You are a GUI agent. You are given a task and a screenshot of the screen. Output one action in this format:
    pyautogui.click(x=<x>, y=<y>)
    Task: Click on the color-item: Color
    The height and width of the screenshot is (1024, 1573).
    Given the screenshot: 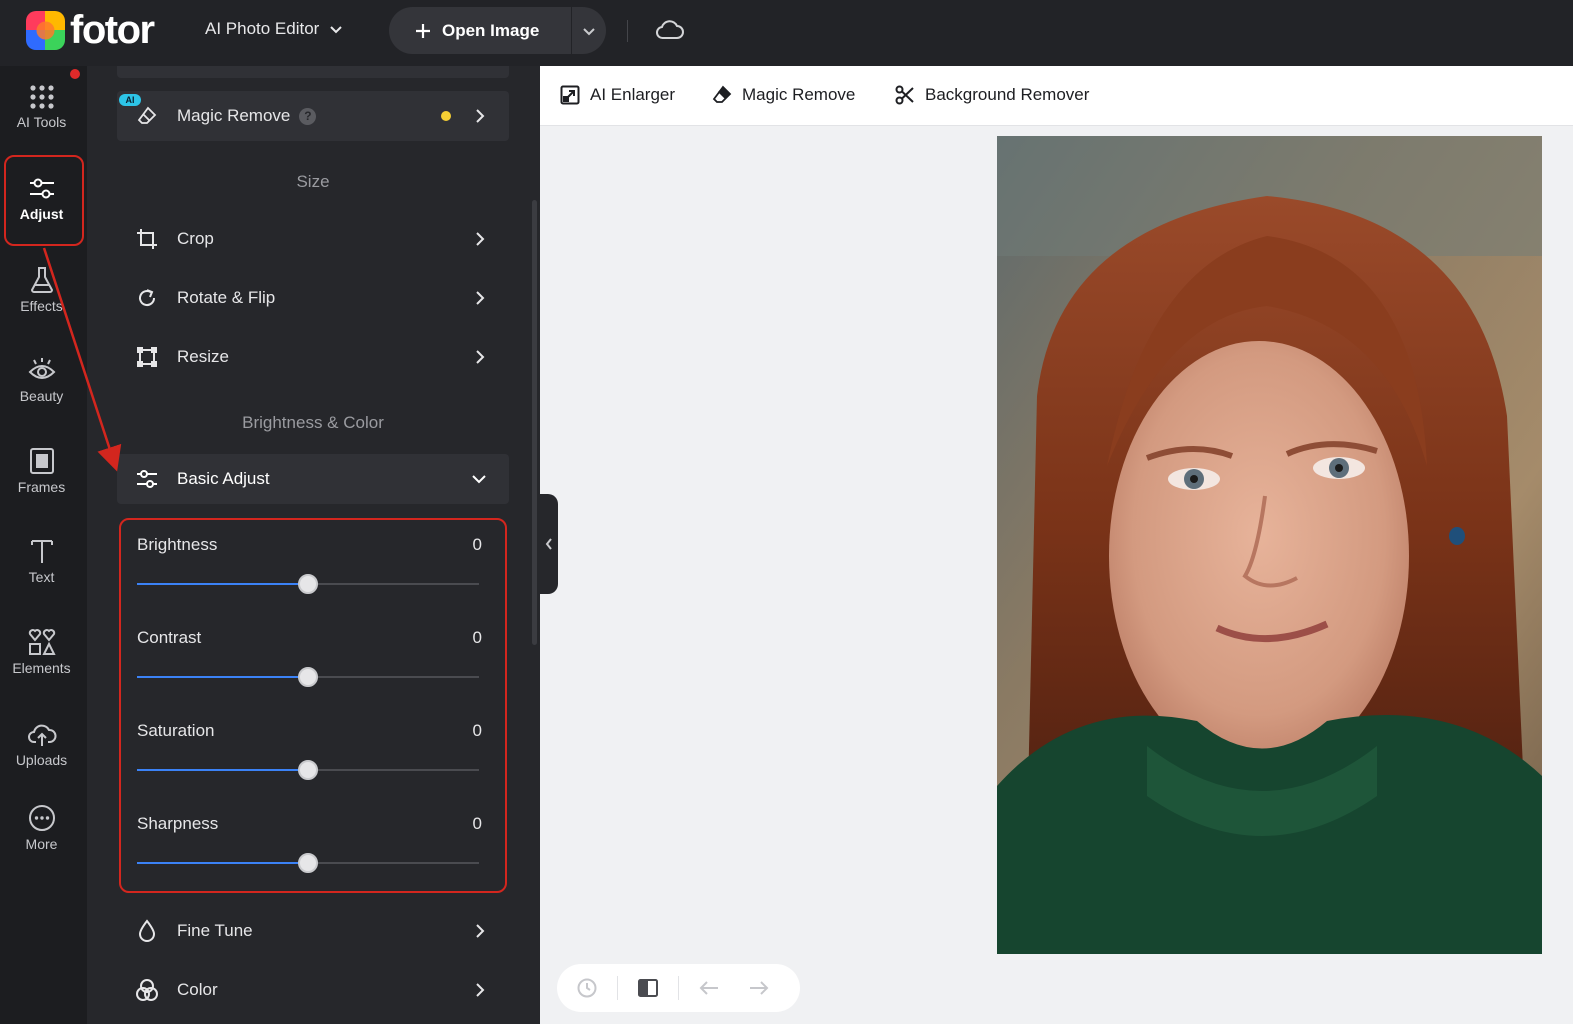 What is the action you would take?
    pyautogui.click(x=313, y=990)
    